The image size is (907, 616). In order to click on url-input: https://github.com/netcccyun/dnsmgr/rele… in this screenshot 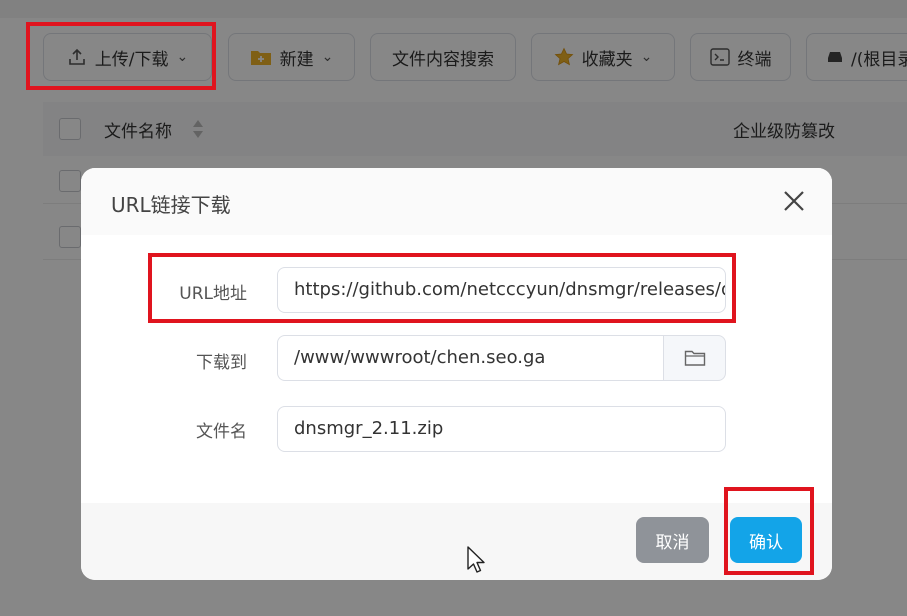, I will do `click(501, 290)`.